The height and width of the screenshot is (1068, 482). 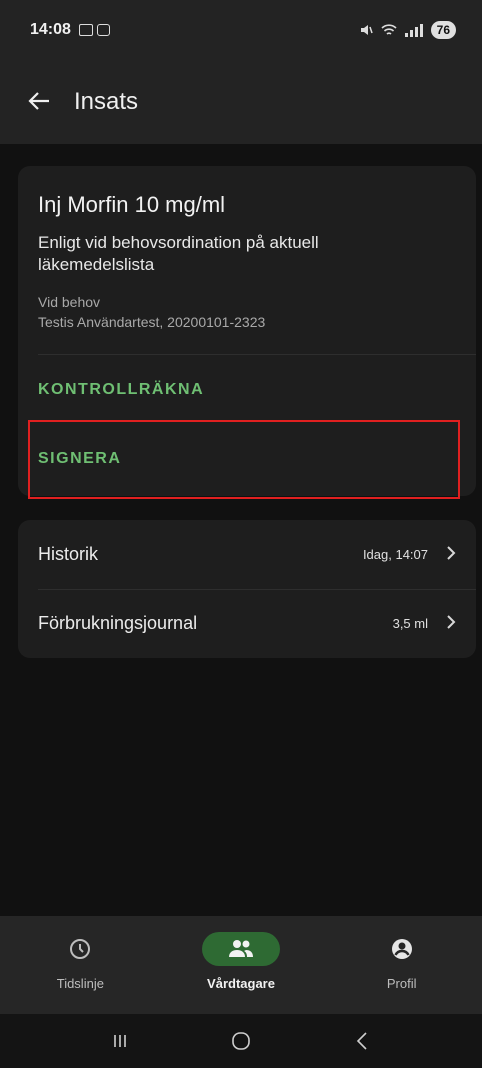 I want to click on list-item-forbrukningsjournal: Förbrukningsjournal 3,5 ml, so click(x=247, y=623).